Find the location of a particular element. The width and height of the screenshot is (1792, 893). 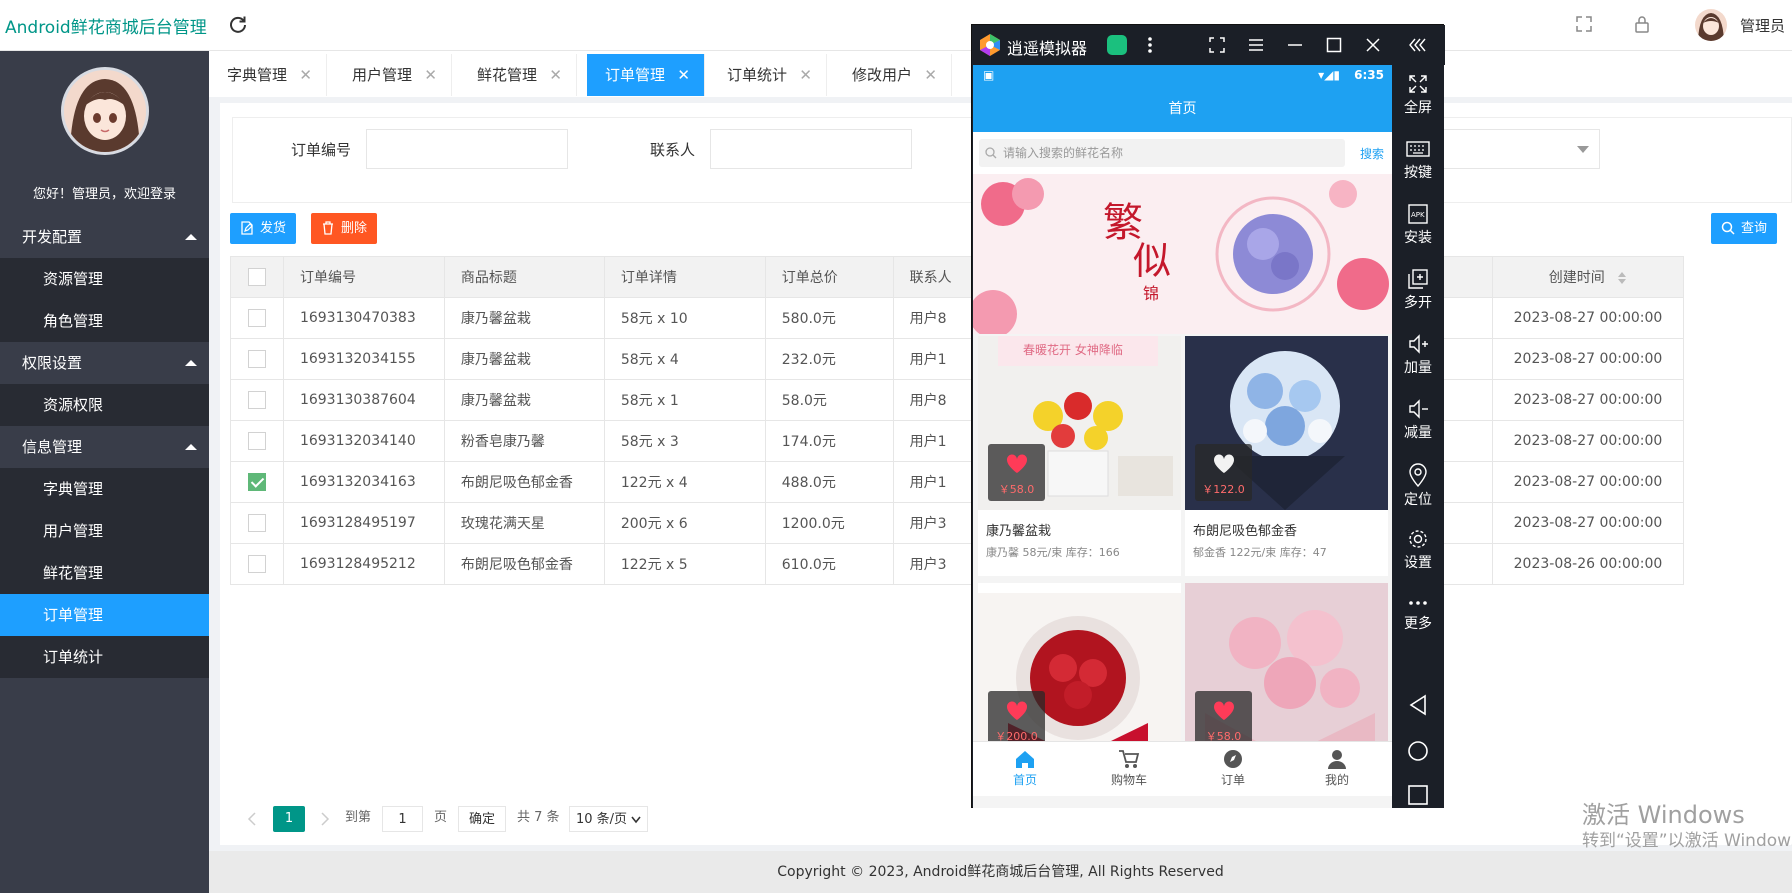

ship-button: 发货 is located at coordinates (263, 228).